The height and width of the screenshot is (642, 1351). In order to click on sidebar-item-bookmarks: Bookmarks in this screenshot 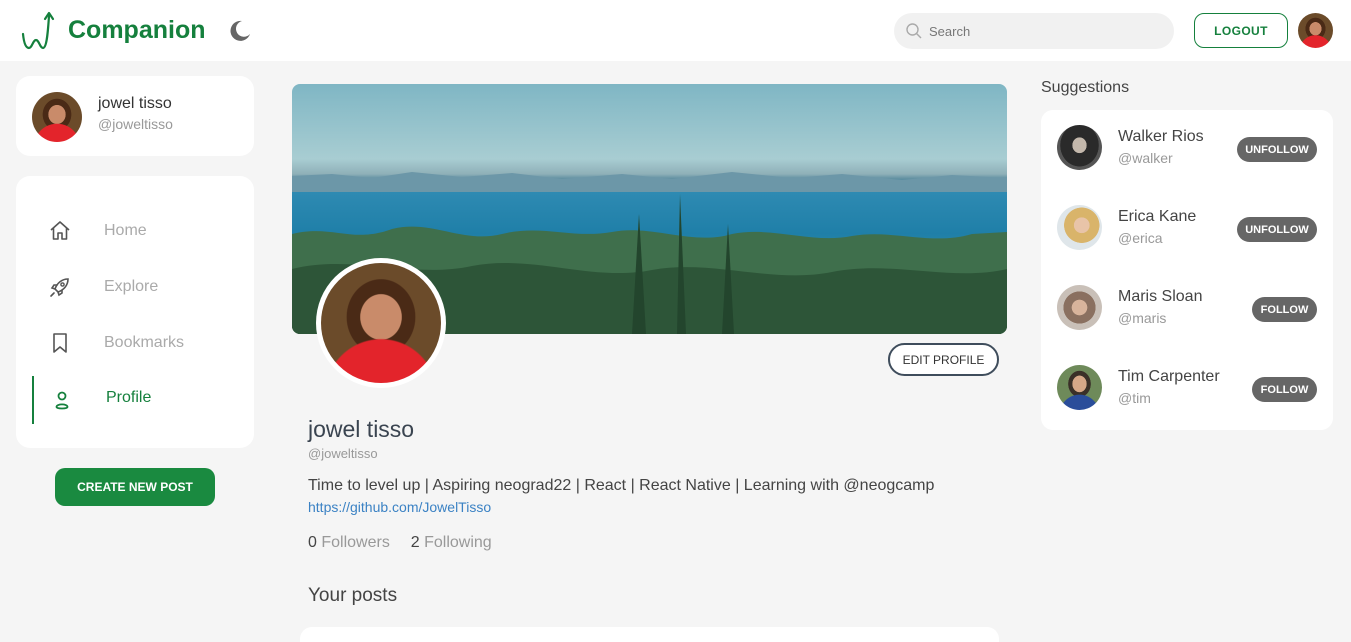, I will do `click(135, 343)`.